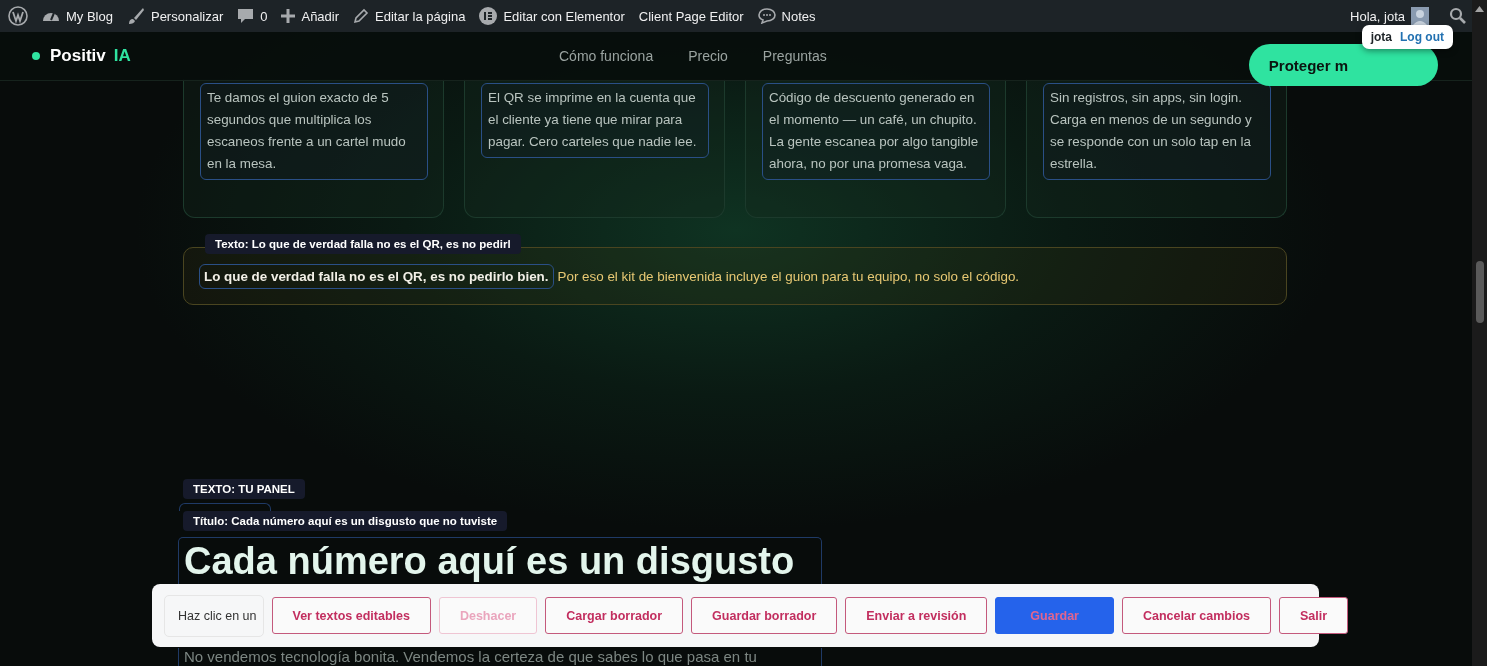 This screenshot has width=1487, height=666. I want to click on editor-tag: Texto: Lo que de verdad falla no es el QR, es no pedirl, so click(363, 244).